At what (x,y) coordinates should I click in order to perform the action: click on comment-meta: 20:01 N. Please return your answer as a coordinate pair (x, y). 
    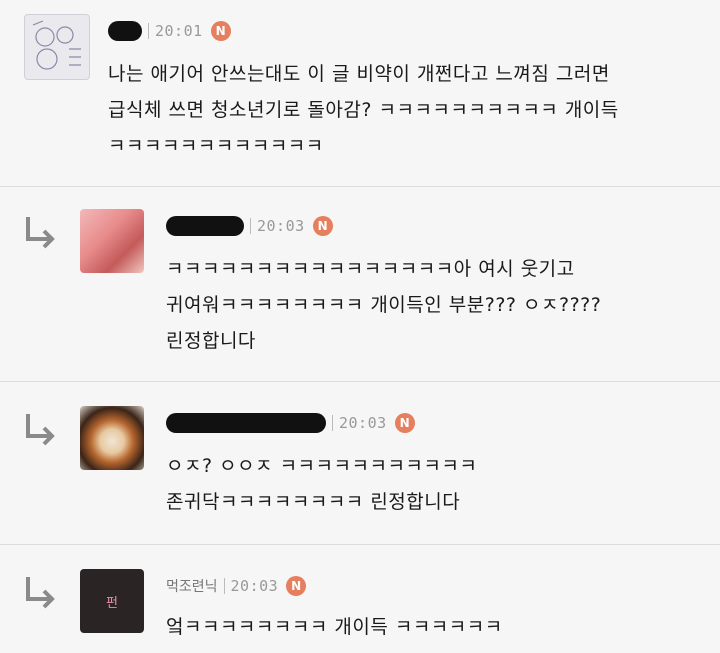
    Looking at the image, I should click on (169, 31).